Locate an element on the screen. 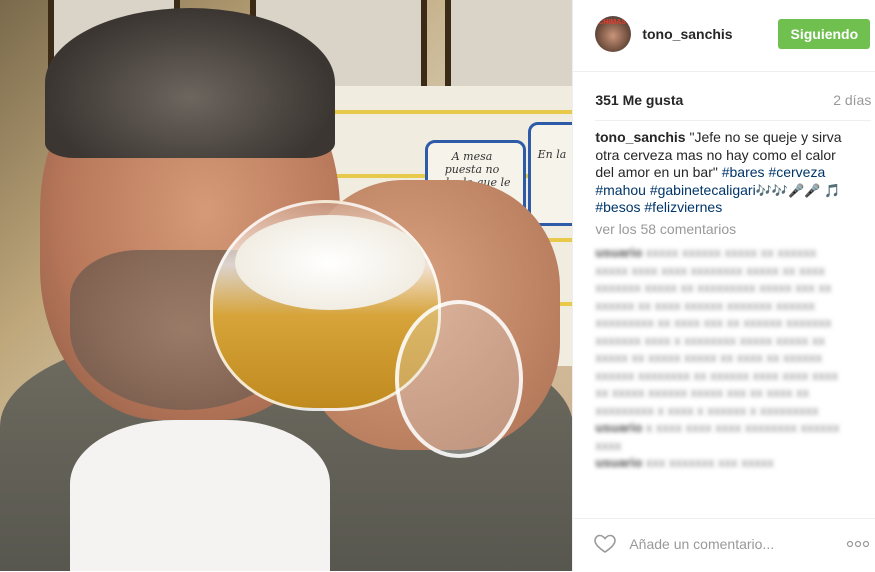 The height and width of the screenshot is (572, 875). comment-bar is located at coordinates (724, 545).